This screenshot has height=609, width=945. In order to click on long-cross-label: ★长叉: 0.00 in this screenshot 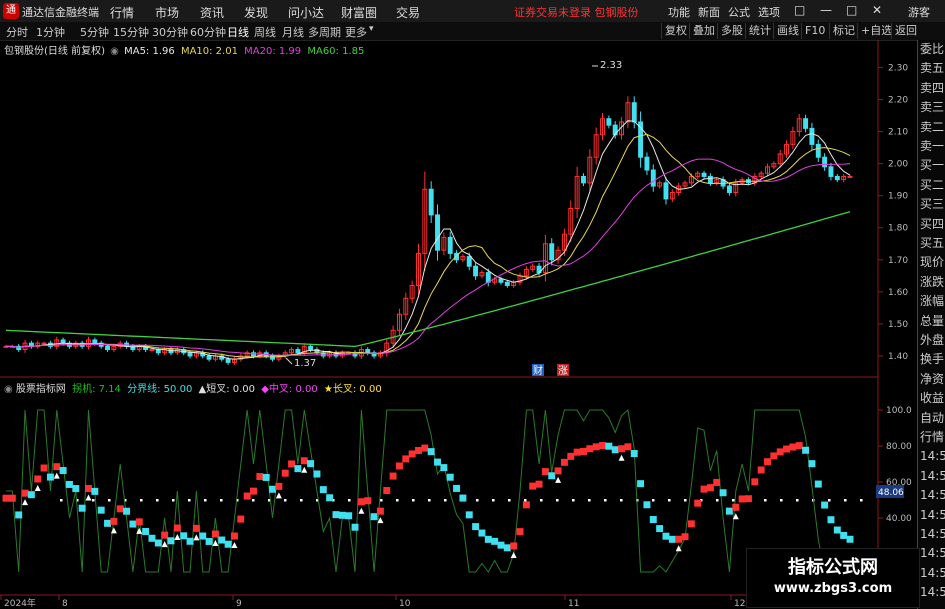, I will do `click(352, 389)`.